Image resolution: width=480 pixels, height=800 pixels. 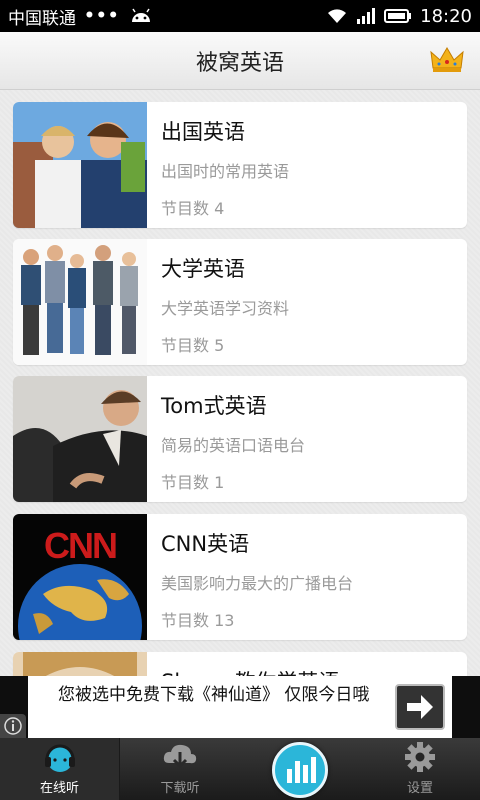 I want to click on course-title: Shoo…教你学英语, so click(x=250, y=671).